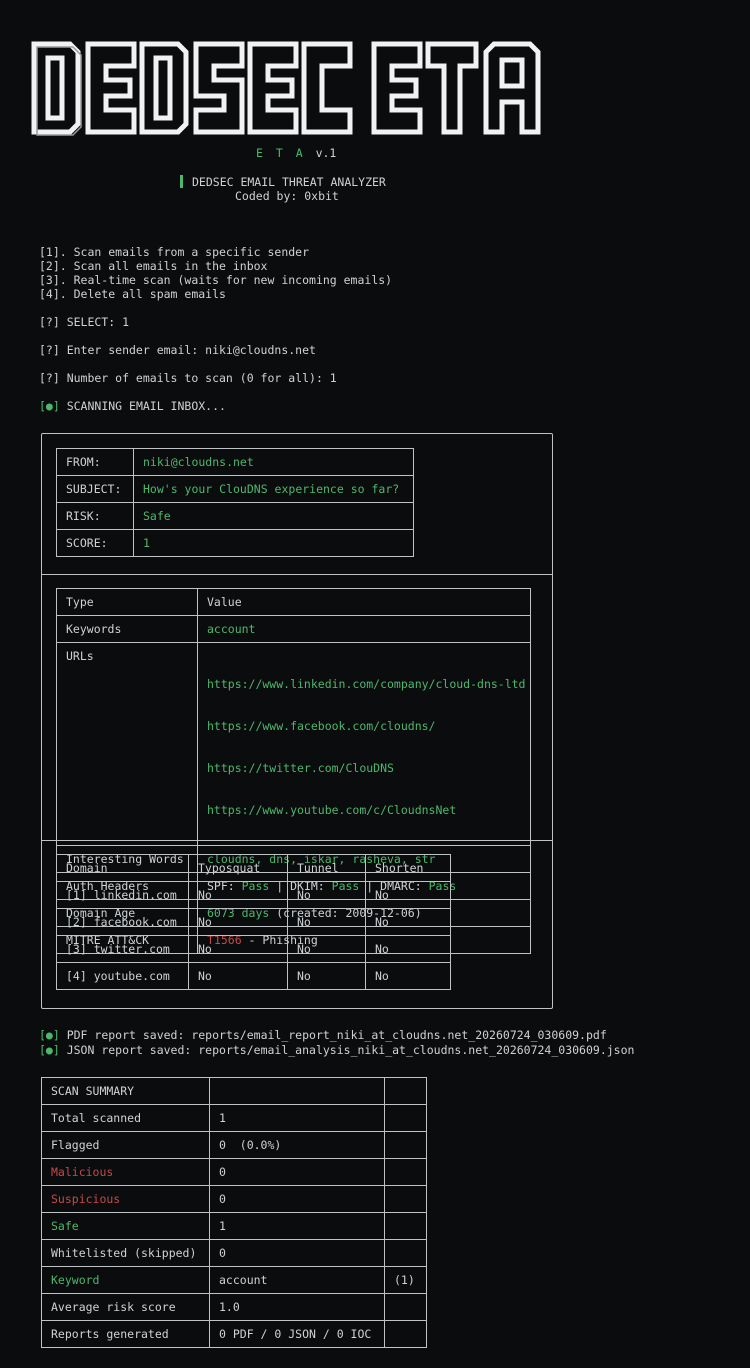  I want to click on domain-header: Domain, so click(122, 868).